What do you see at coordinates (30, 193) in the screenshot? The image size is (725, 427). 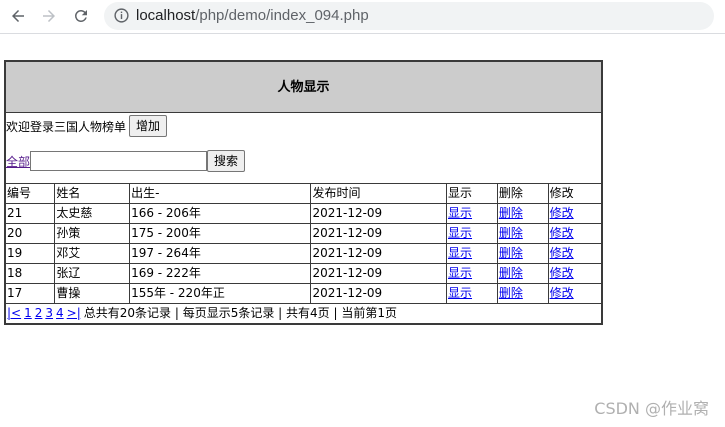 I see `col-header-id: 编号` at bounding box center [30, 193].